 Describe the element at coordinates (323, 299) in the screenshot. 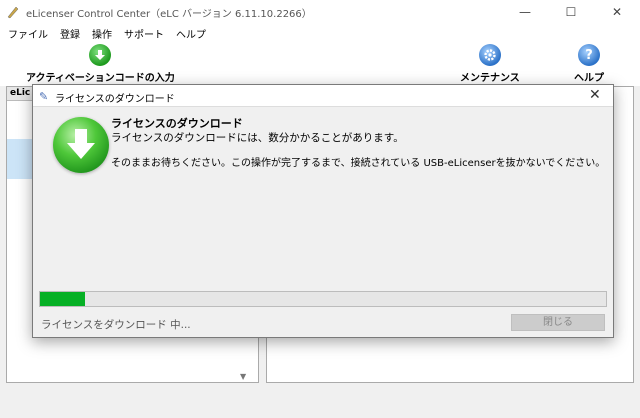

I see `download-progress-bar` at that location.